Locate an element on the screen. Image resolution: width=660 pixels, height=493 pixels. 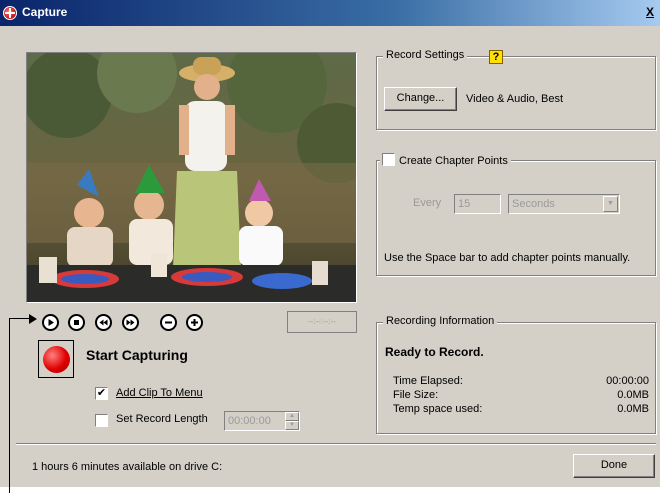
record-settings-title: Record Settings is located at coordinates (425, 55).